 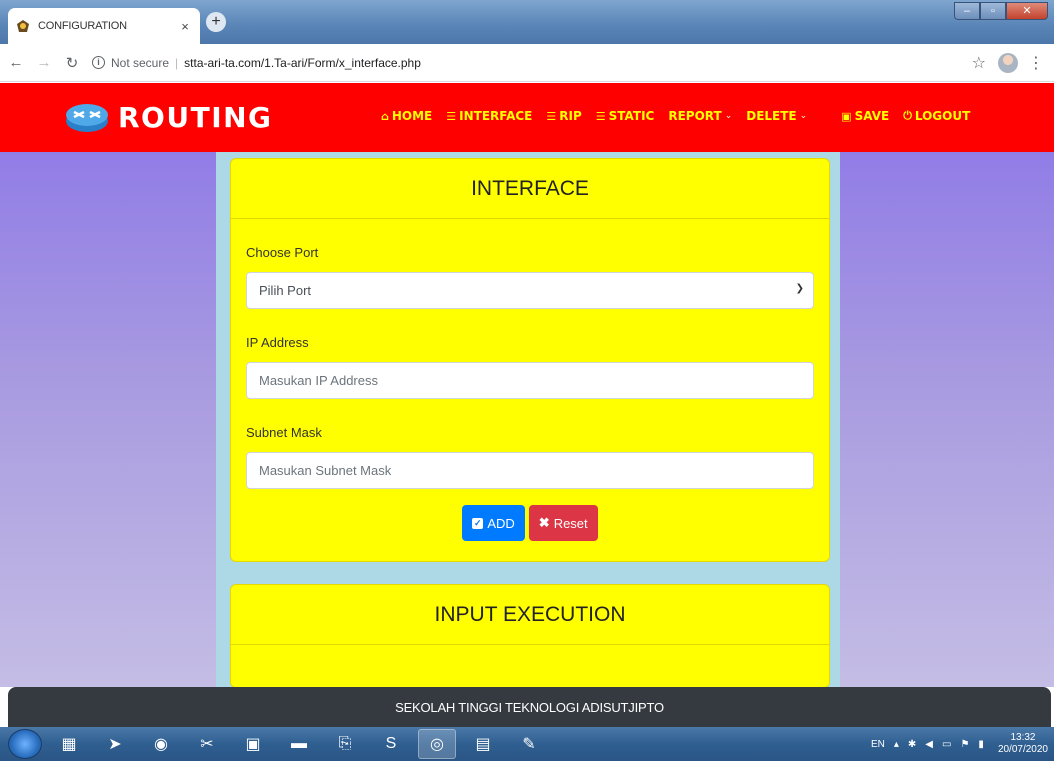 I want to click on home-icon: ⌂, so click(x=385, y=116).